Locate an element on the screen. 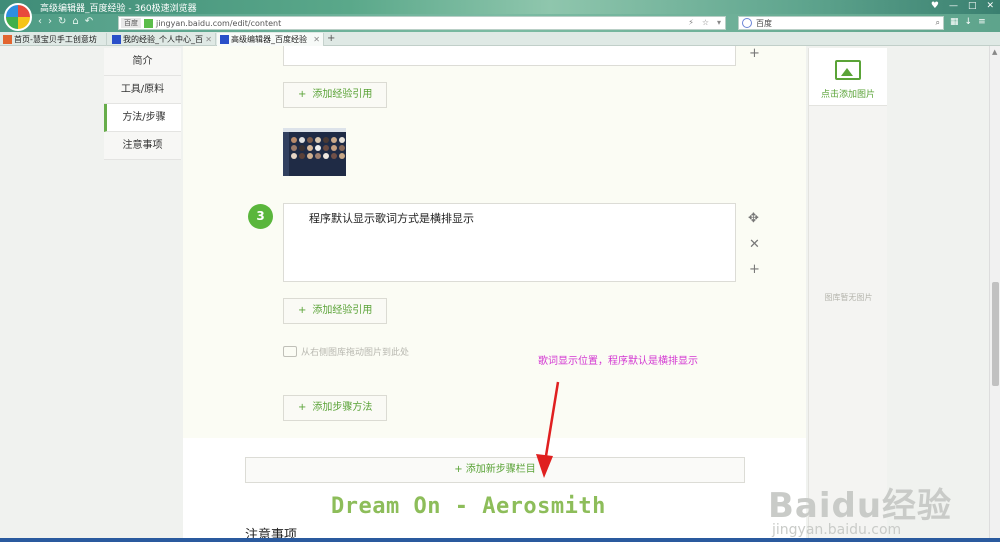  tab-label: 高级编辑器_百度经验 is located at coordinates (269, 39).